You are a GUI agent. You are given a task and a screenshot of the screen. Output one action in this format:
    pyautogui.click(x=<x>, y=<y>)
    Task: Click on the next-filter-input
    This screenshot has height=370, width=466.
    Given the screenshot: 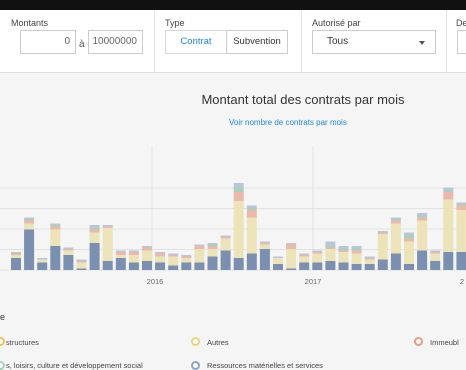 What is the action you would take?
    pyautogui.click(x=461, y=42)
    